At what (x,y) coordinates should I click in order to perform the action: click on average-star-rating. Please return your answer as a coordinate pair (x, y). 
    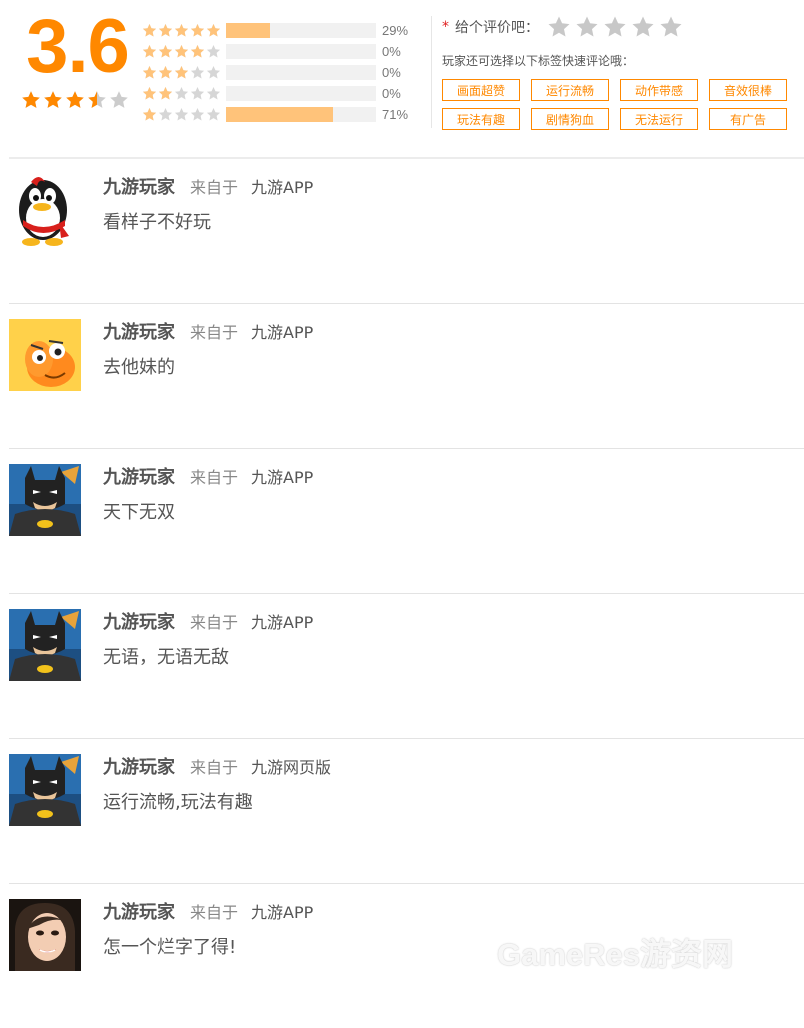
    Looking at the image, I should click on (77, 100).